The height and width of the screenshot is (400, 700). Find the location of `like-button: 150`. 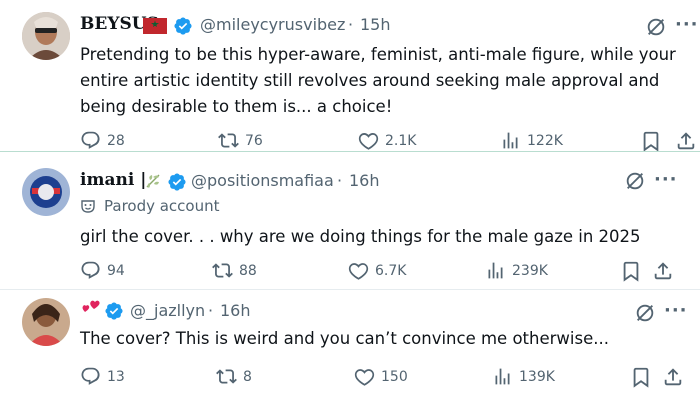

like-button: 150 is located at coordinates (381, 376).